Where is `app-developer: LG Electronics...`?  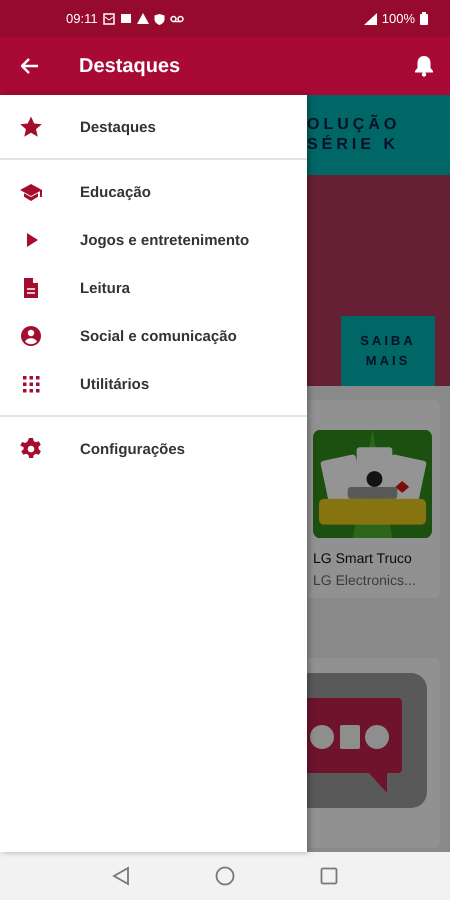
app-developer: LG Electronics... is located at coordinates (365, 580).